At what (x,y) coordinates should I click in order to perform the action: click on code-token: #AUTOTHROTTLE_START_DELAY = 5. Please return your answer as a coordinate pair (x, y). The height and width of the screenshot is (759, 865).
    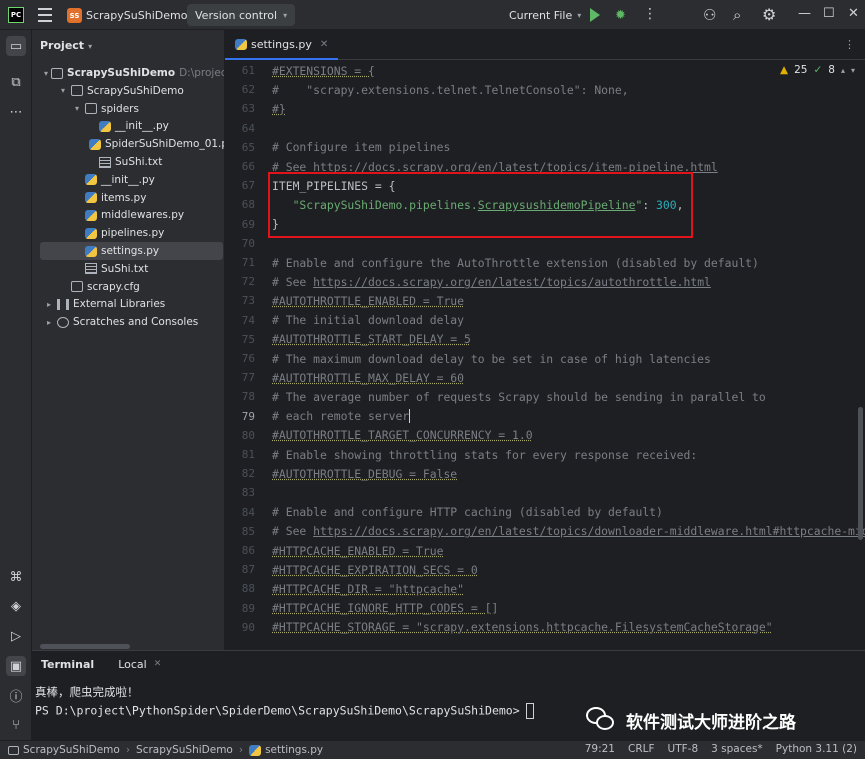
    Looking at the image, I should click on (371, 339).